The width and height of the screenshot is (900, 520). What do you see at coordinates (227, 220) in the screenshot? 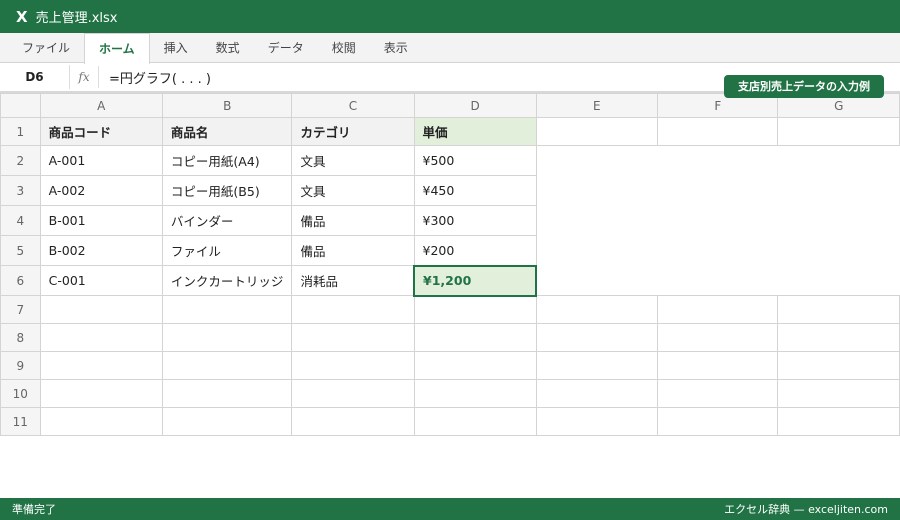
I see `cell: バインダー` at bounding box center [227, 220].